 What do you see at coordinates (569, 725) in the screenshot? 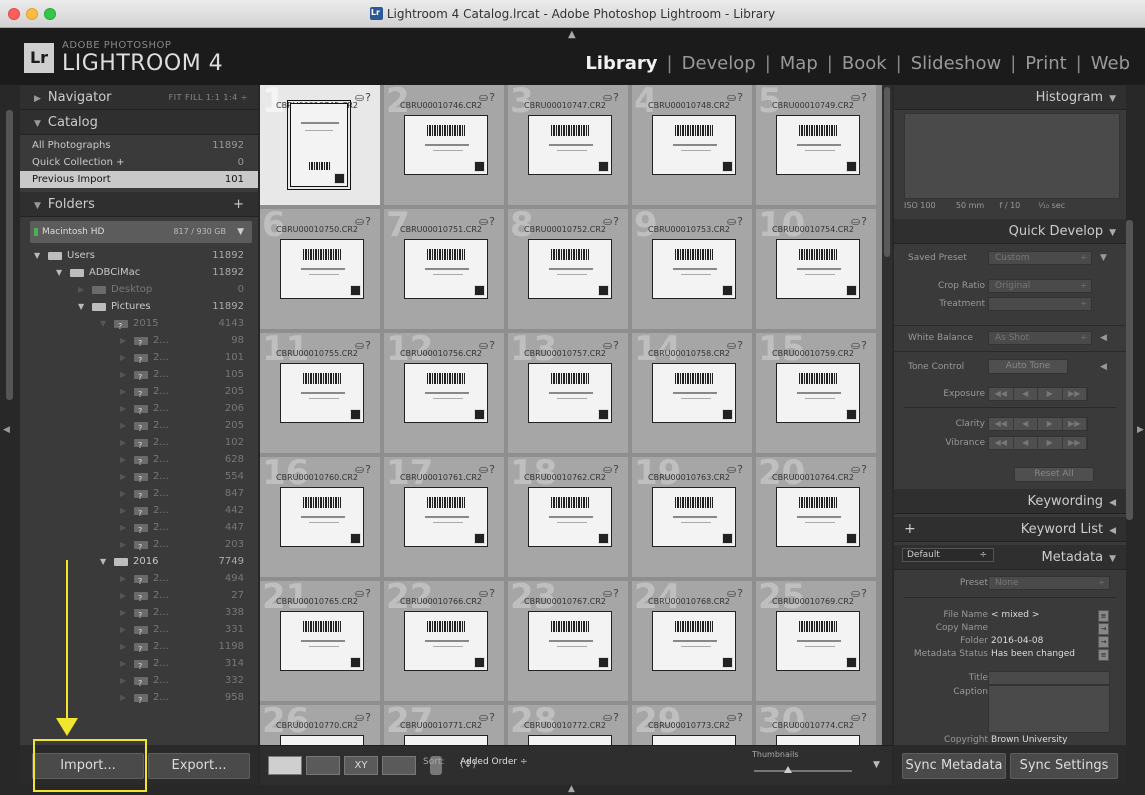
I see `grid-cell: 28 CBRU00010772.CR2 ⛀?` at bounding box center [569, 725].